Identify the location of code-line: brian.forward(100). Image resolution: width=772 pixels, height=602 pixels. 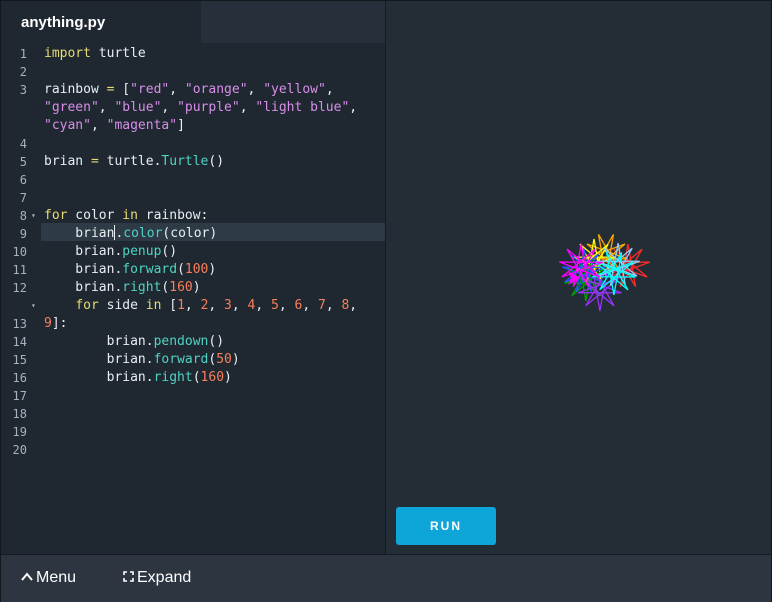
(130, 270).